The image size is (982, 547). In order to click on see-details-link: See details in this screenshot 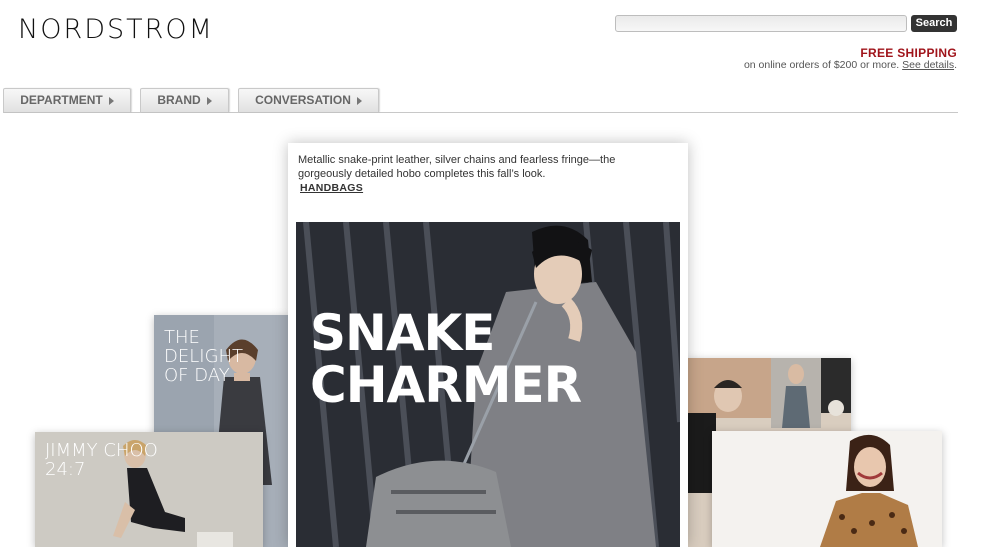, I will do `click(928, 65)`.